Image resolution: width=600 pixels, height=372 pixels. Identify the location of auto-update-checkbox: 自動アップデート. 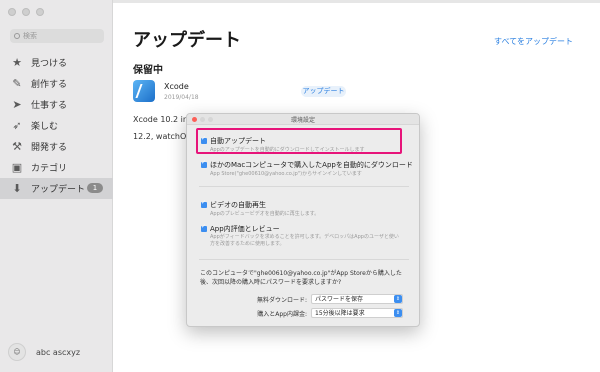
(233, 140).